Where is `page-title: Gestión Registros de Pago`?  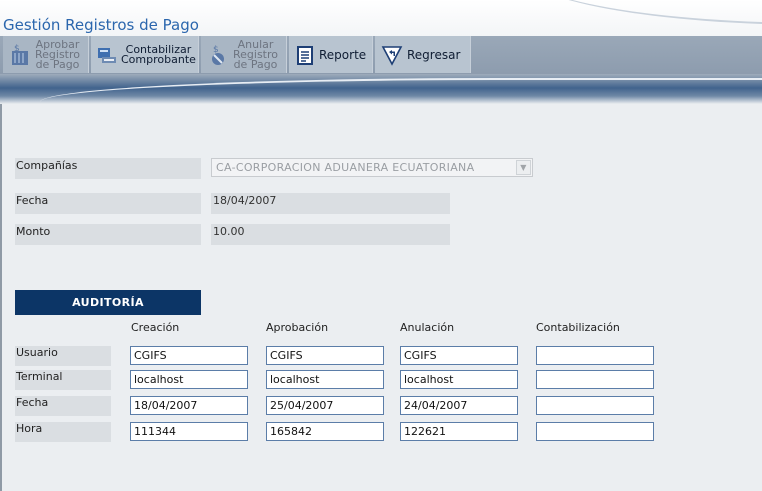
page-title: Gestión Registros de Pago is located at coordinates (101, 25).